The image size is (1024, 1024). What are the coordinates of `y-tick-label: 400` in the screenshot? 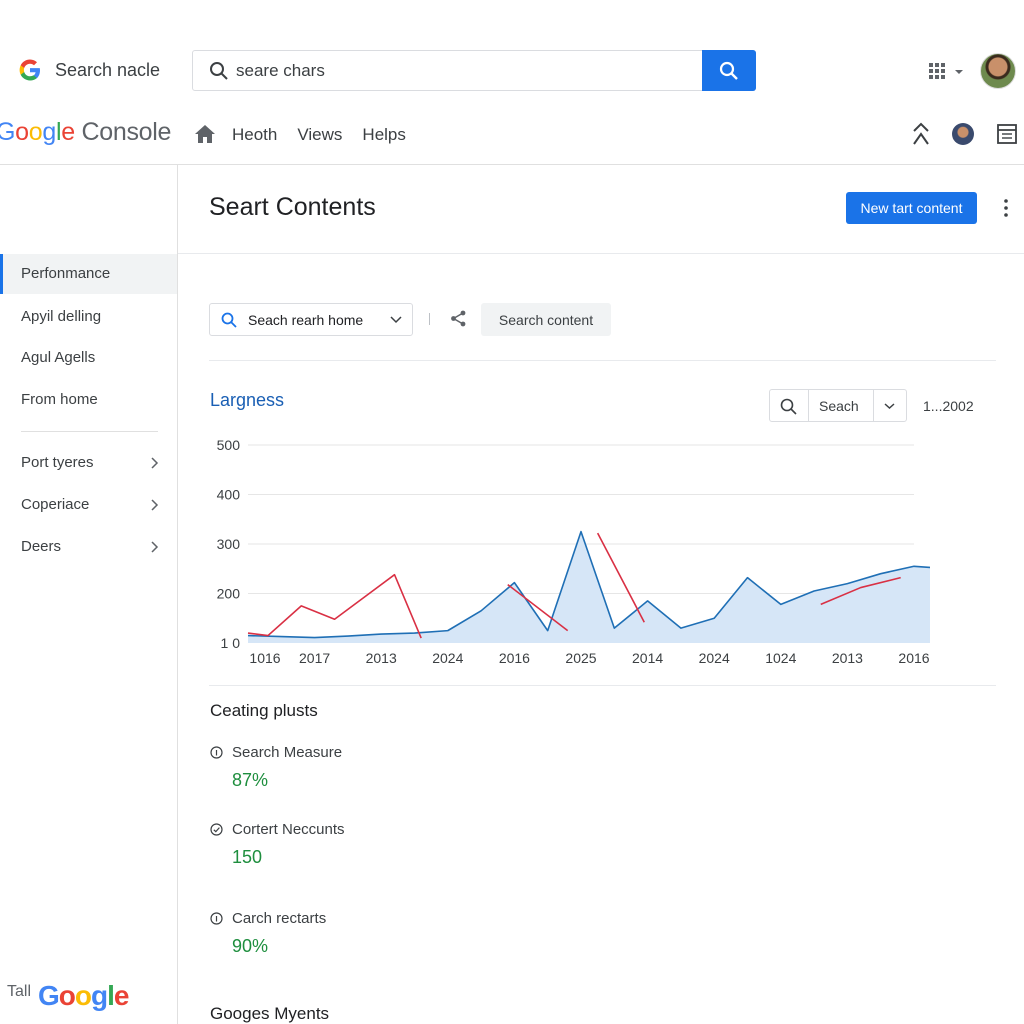 It's located at (229, 495).